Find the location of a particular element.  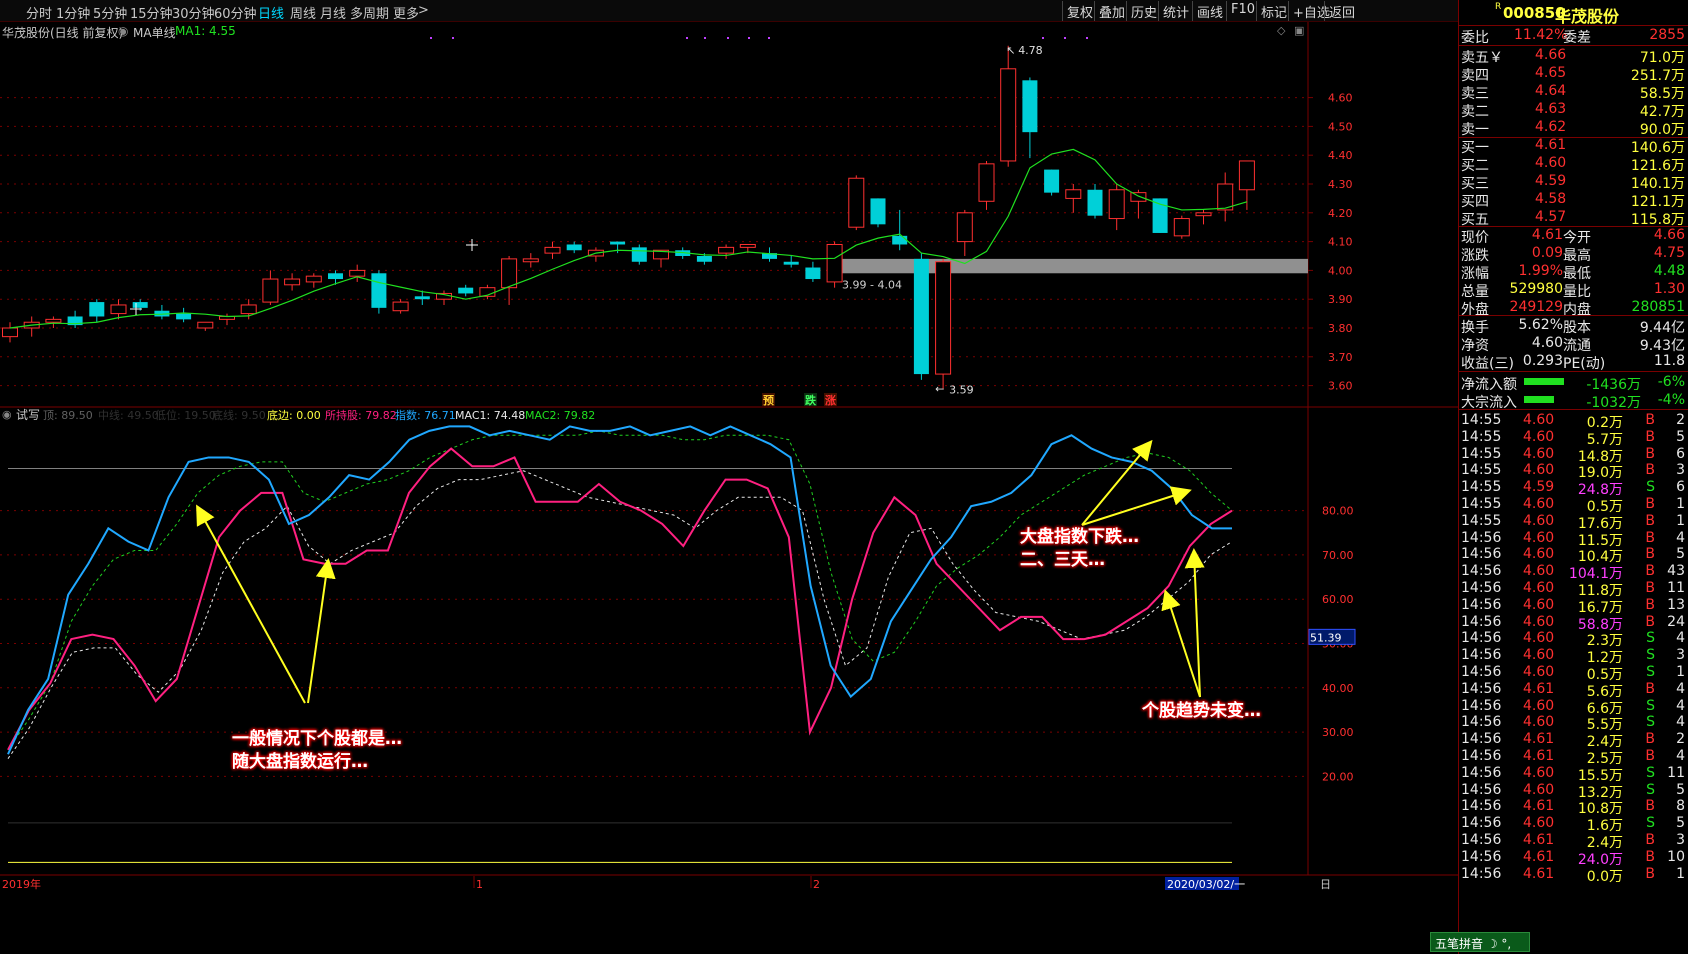

indicator-tick-label: 60.00 is located at coordinates (1338, 599).